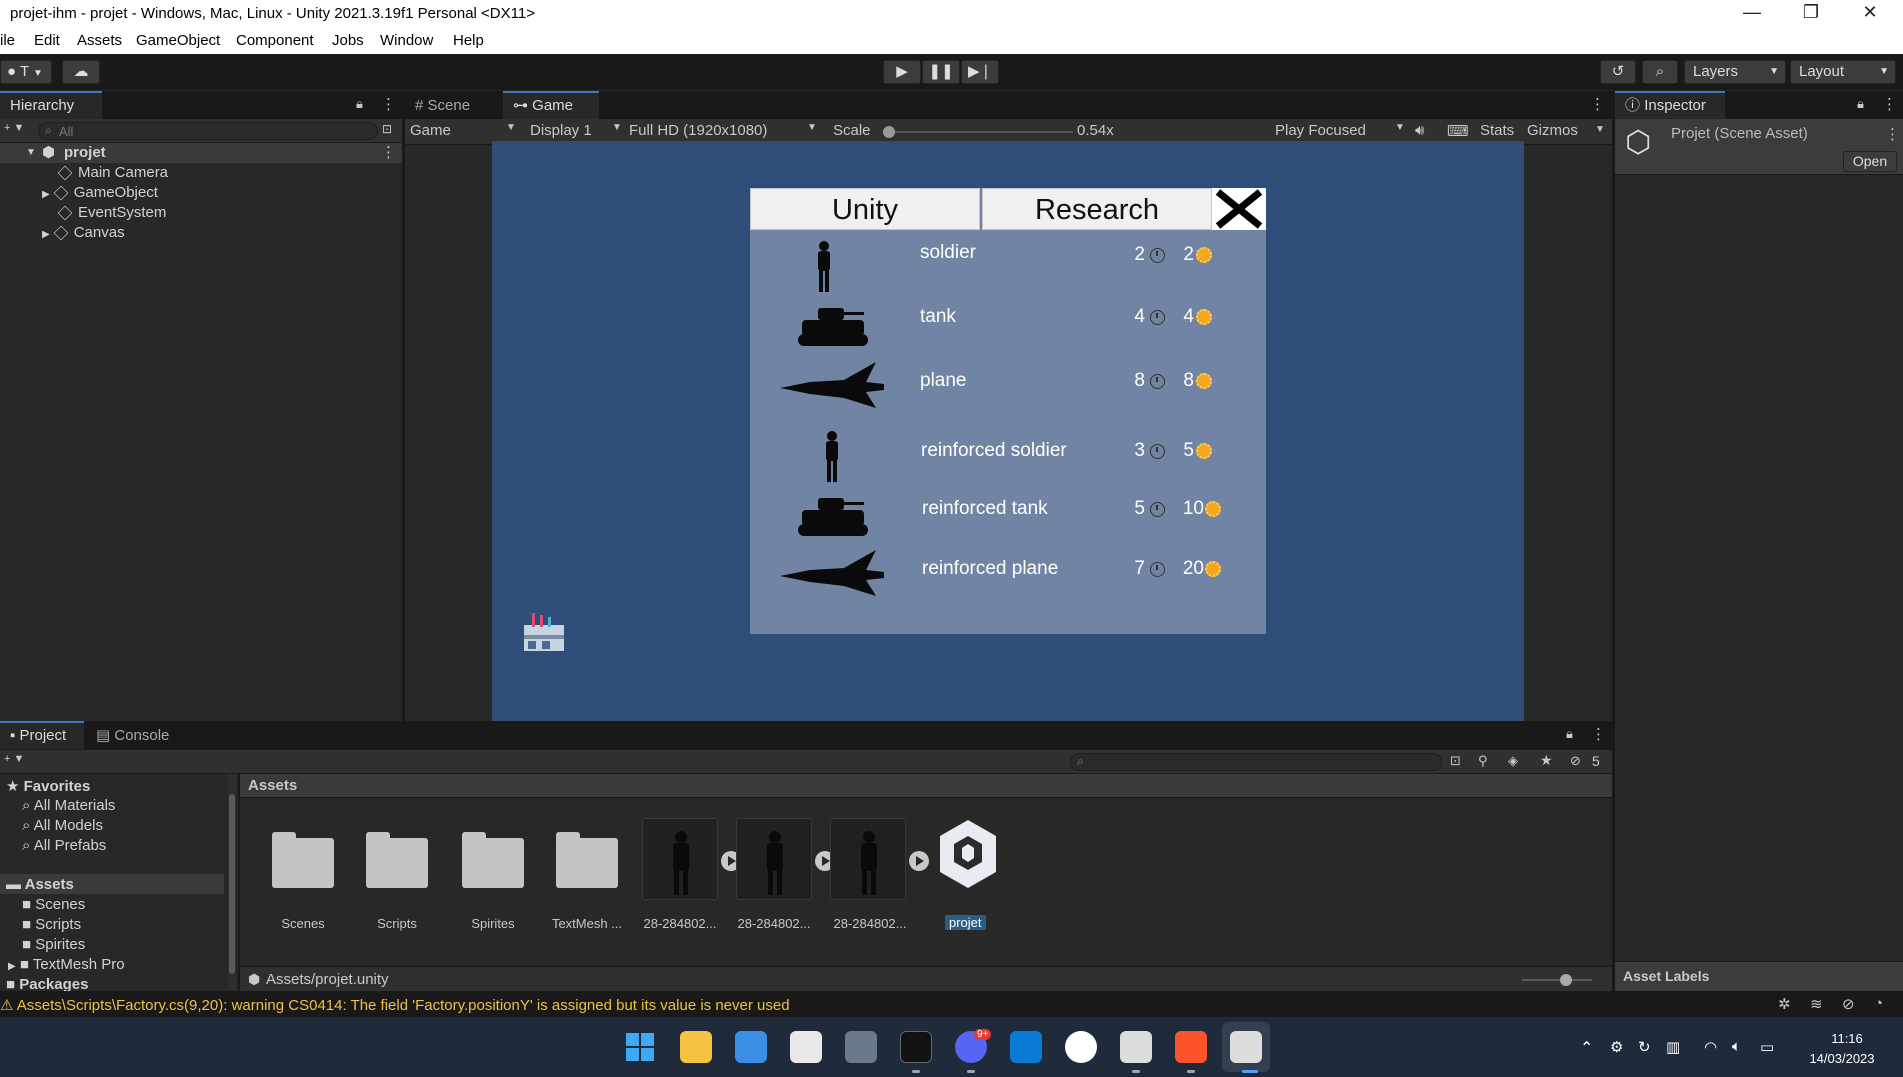 Image resolution: width=1903 pixels, height=1077 pixels. I want to click on hierarchy-scene-row: ▼ ⬢ projet ⋮, so click(201, 153).